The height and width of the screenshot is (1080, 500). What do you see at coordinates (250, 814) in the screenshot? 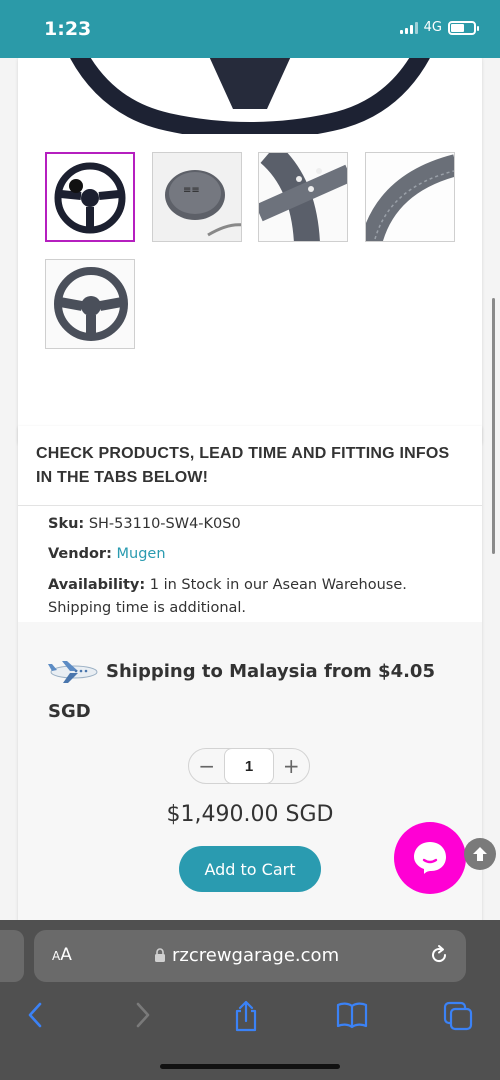
I see `product-price: $1,490.00 SGD` at bounding box center [250, 814].